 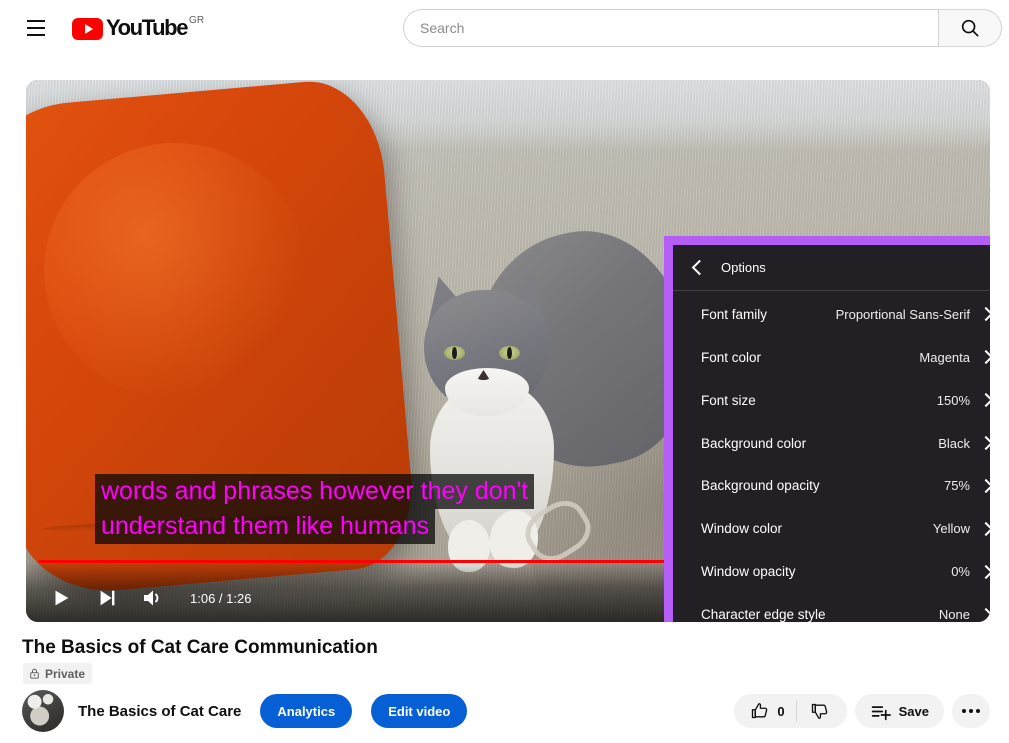 What do you see at coordinates (754, 443) in the screenshot?
I see `menu-item-label: Background color` at bounding box center [754, 443].